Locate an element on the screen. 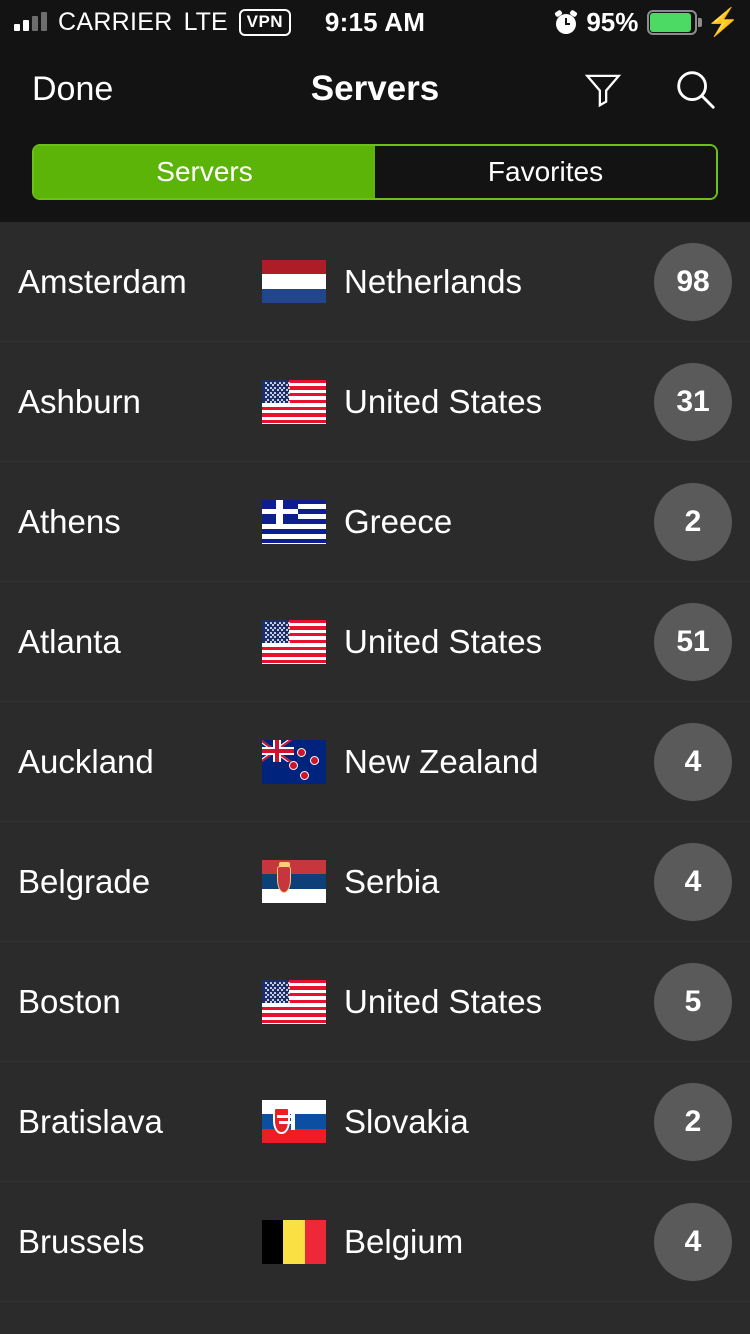  segmented-control-container: Servers Favorites is located at coordinates (375, 178).